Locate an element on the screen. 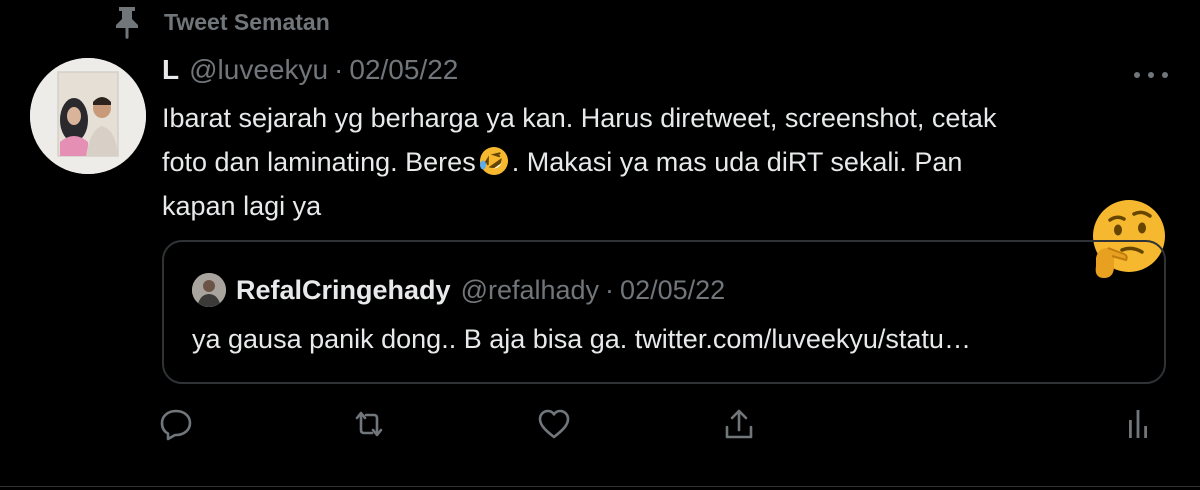 This screenshot has height=490, width=1200. bottom-divider is located at coordinates (600, 486).